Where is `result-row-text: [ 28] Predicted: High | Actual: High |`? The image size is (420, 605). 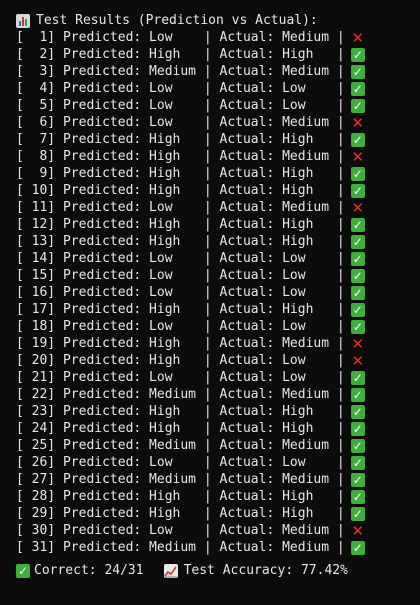
result-row-text: [ 28] Predicted: High | Actual: High | is located at coordinates (180, 496).